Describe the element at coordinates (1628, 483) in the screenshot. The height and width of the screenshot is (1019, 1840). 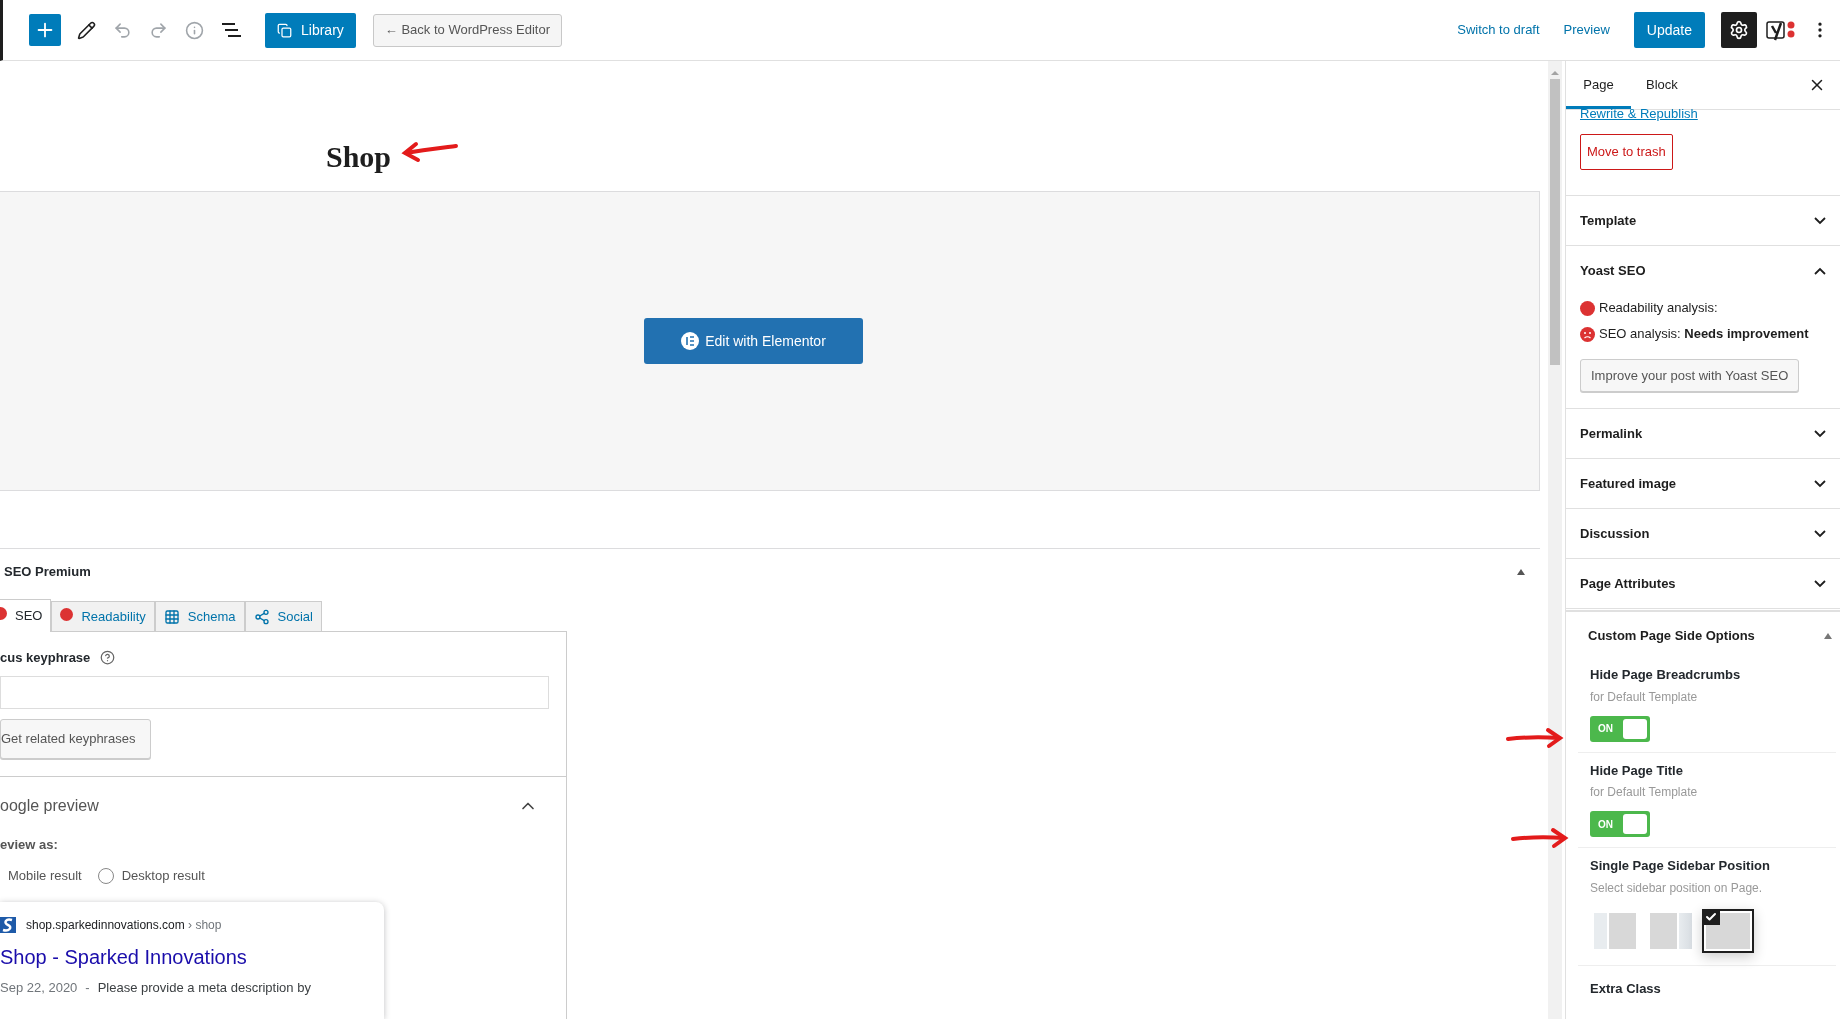
I see `panel-title: Featured image` at that location.